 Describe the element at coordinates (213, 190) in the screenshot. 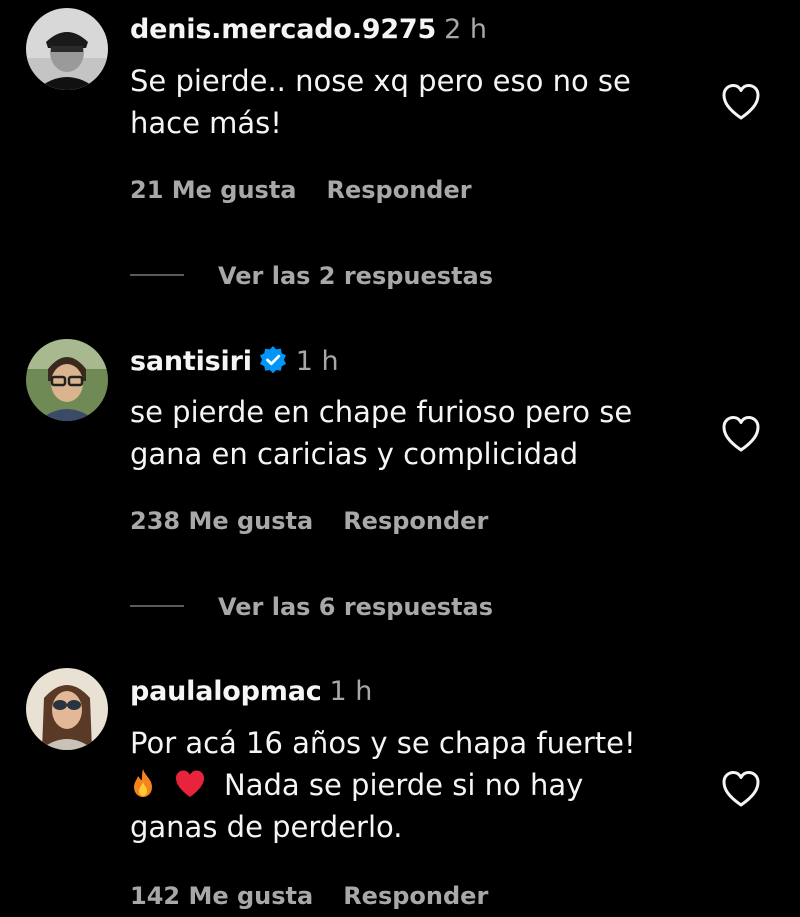

I see `like-count: 21 Me gusta` at that location.